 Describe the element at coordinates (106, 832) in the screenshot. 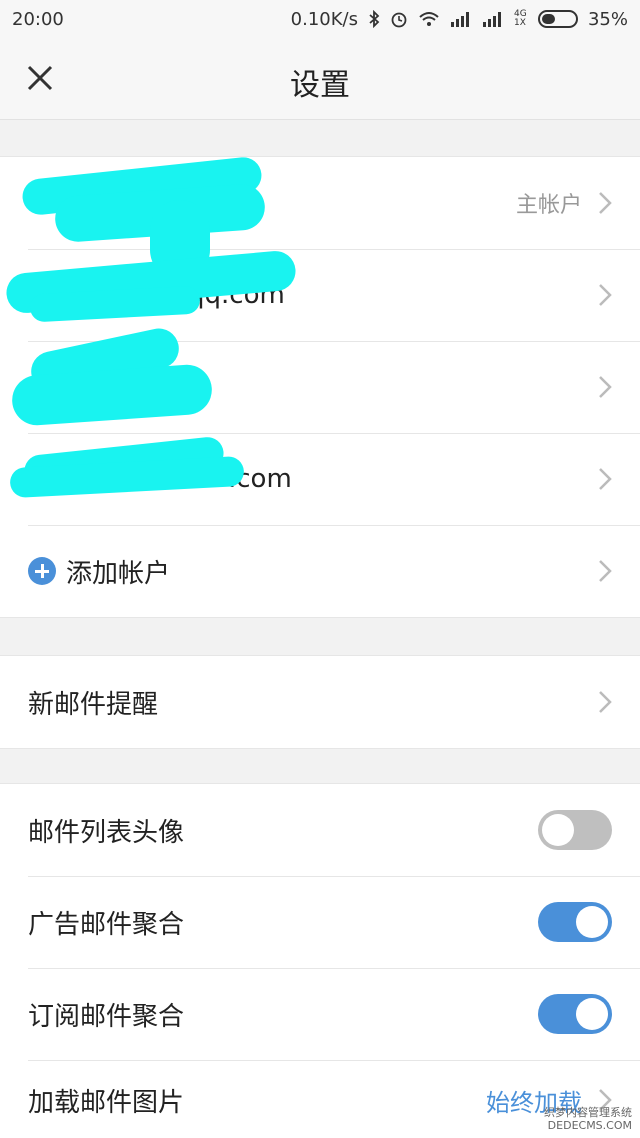

I see `toggle-label: 邮件列表头像` at that location.